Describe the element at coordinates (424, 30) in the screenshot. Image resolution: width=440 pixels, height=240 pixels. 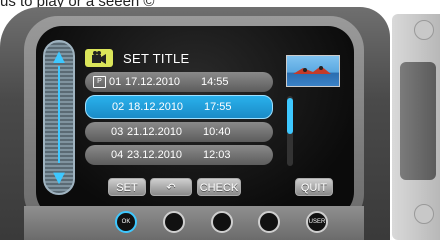
I see `hinge-top-icon` at that location.